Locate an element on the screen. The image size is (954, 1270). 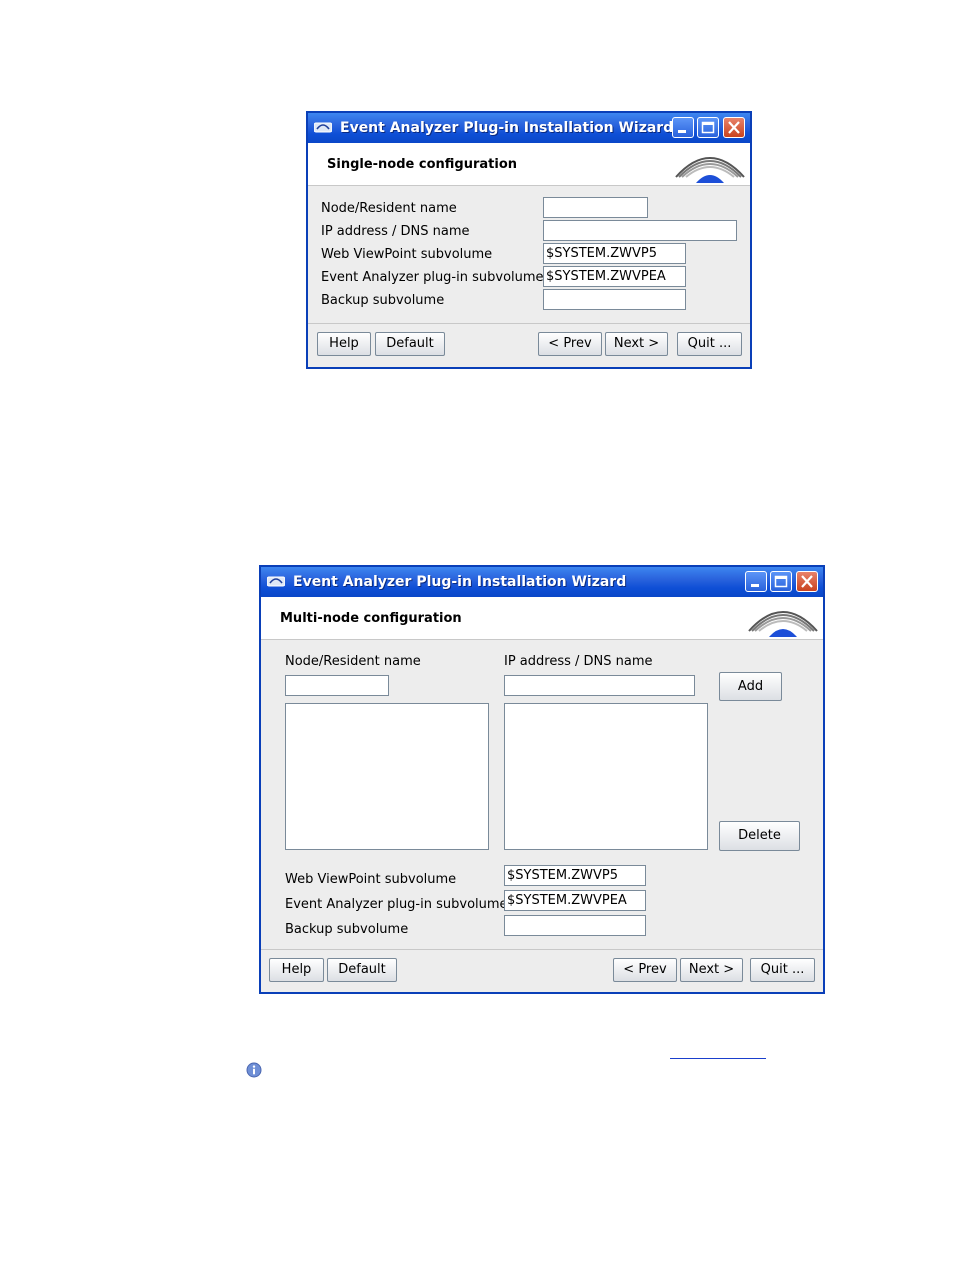
hyperlink-underline is located at coordinates (718, 1058).